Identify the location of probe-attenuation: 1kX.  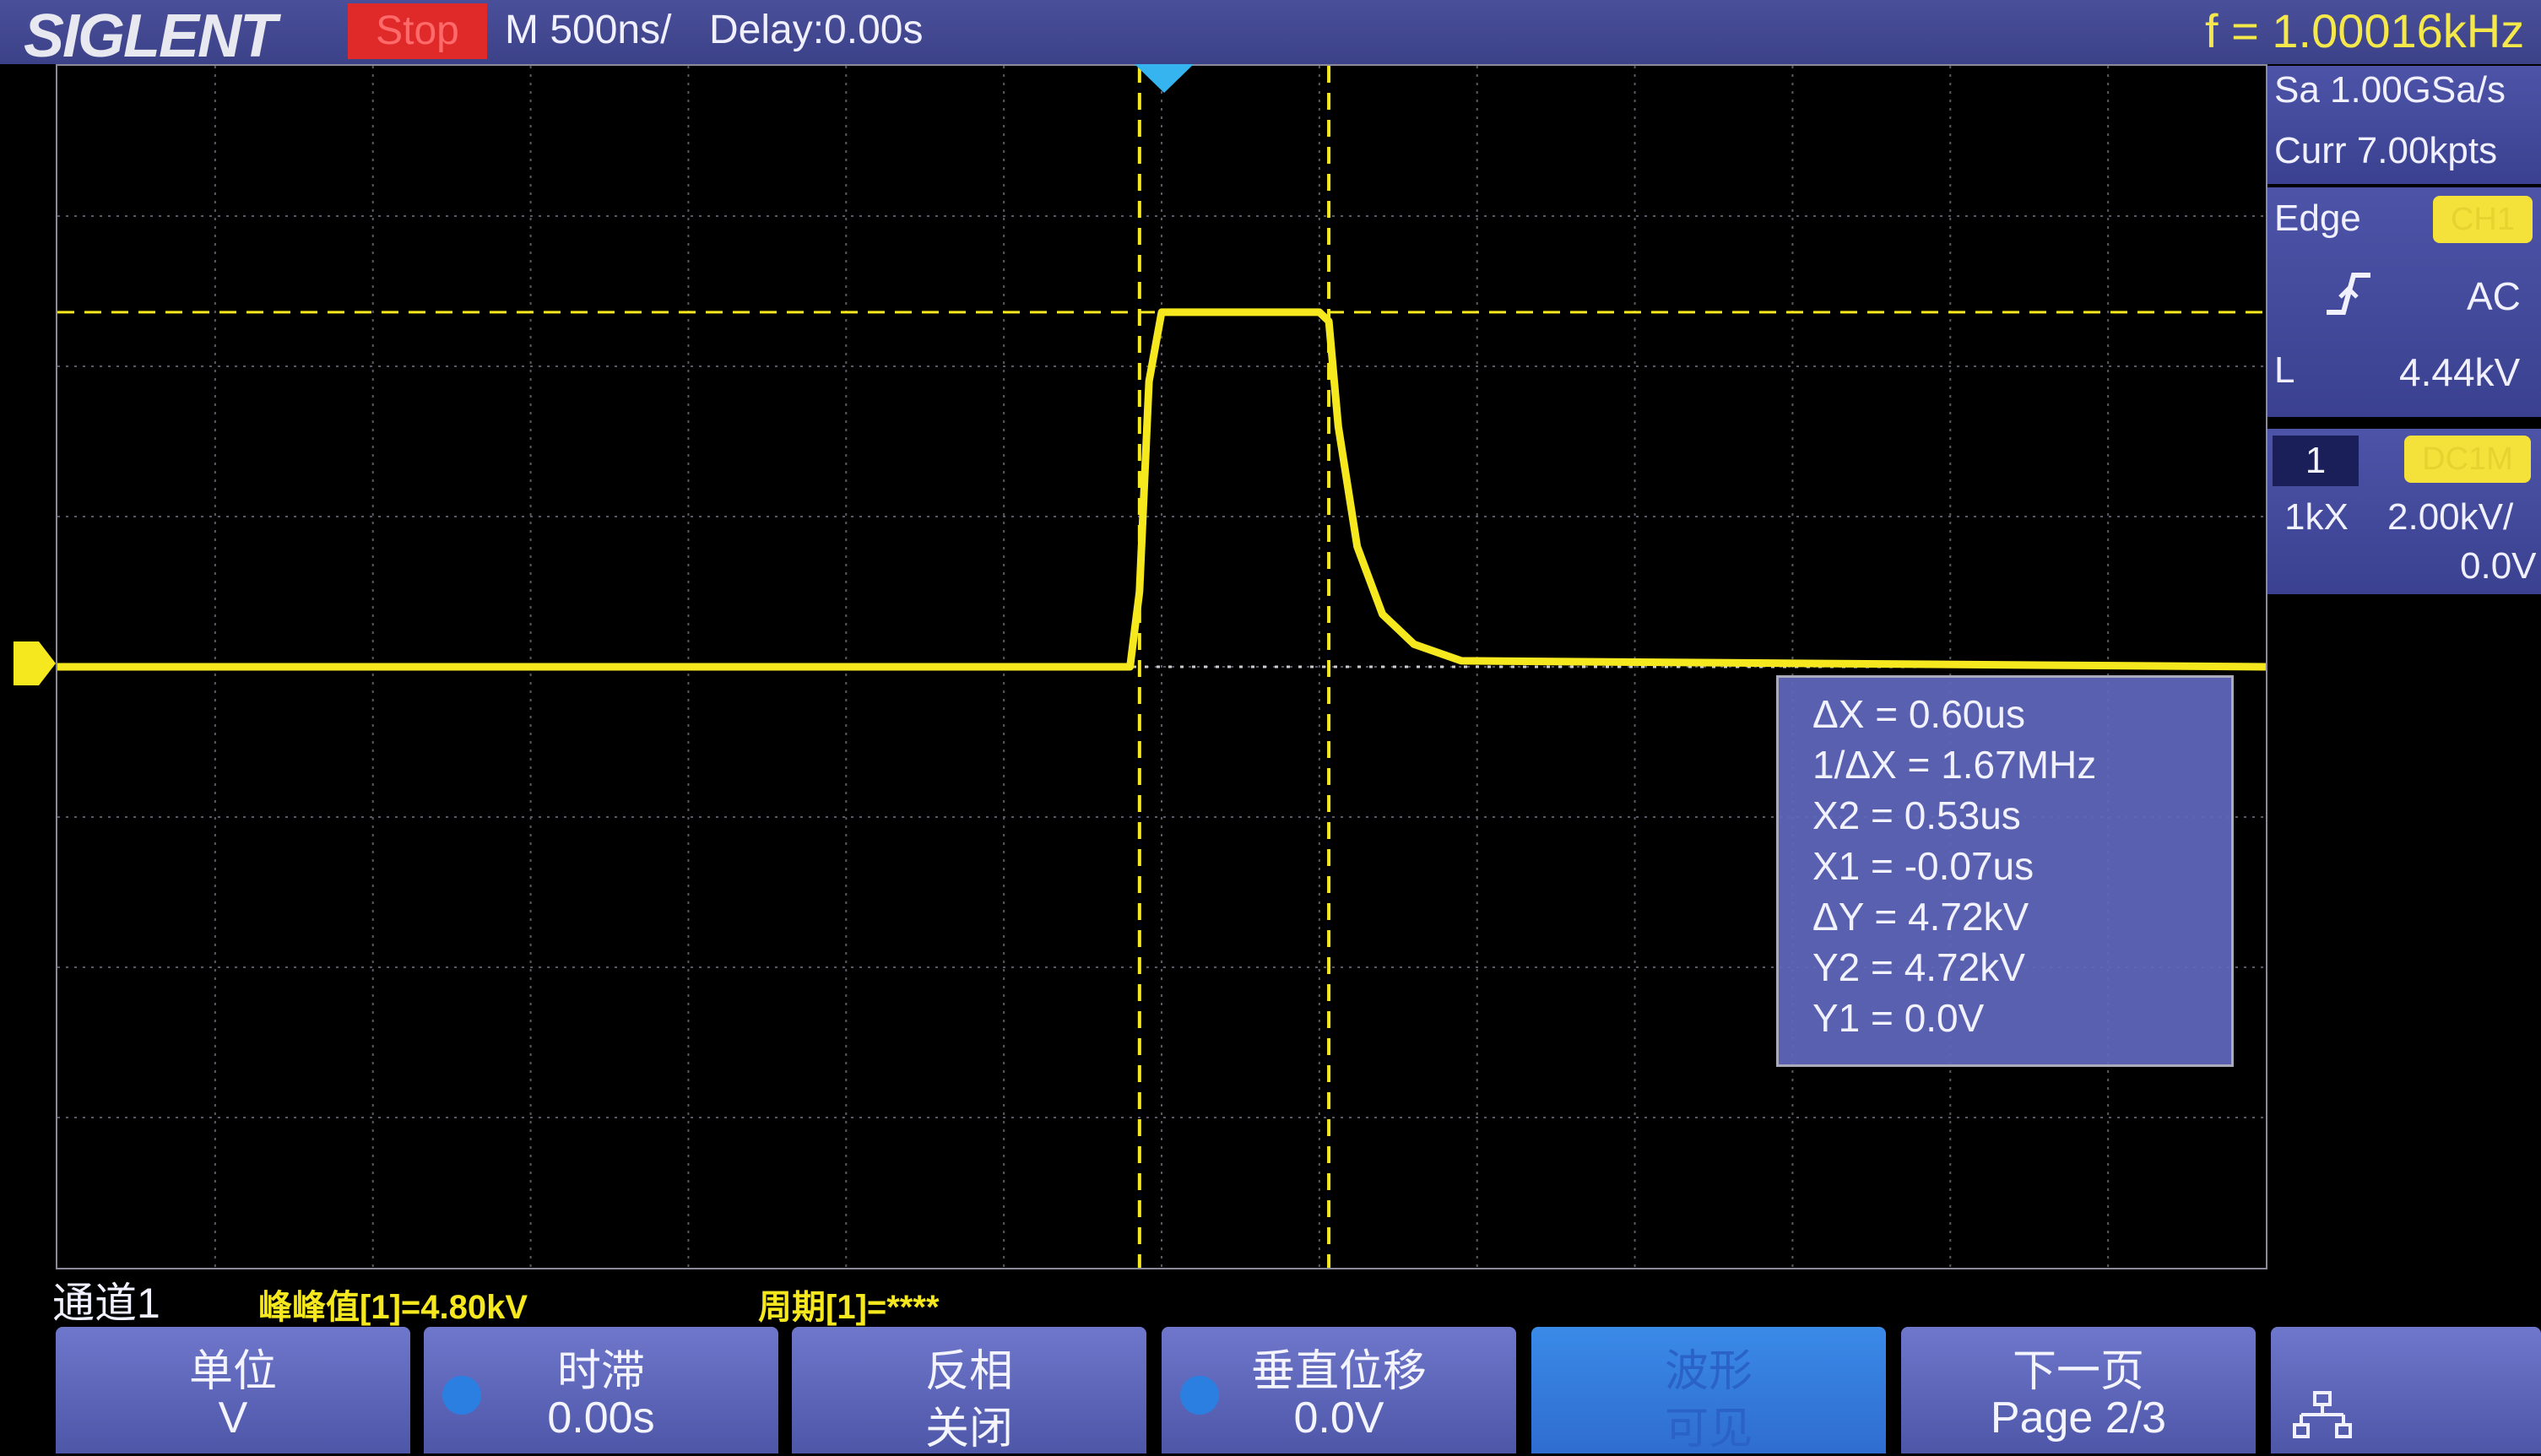
(2316, 517).